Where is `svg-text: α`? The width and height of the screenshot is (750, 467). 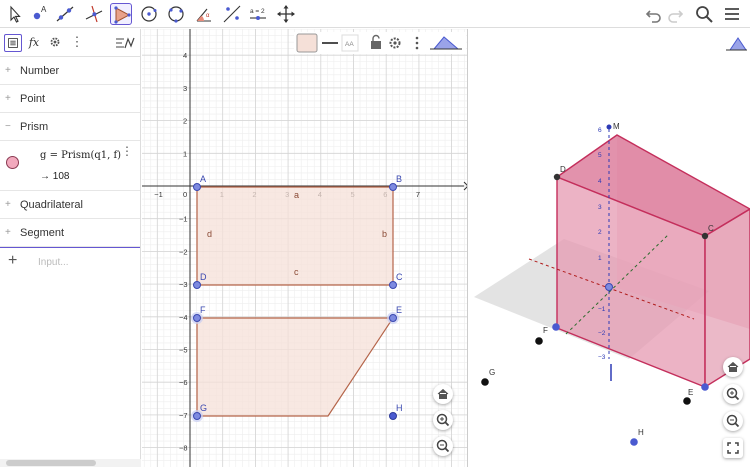 svg-text: α is located at coordinates (208, 16).